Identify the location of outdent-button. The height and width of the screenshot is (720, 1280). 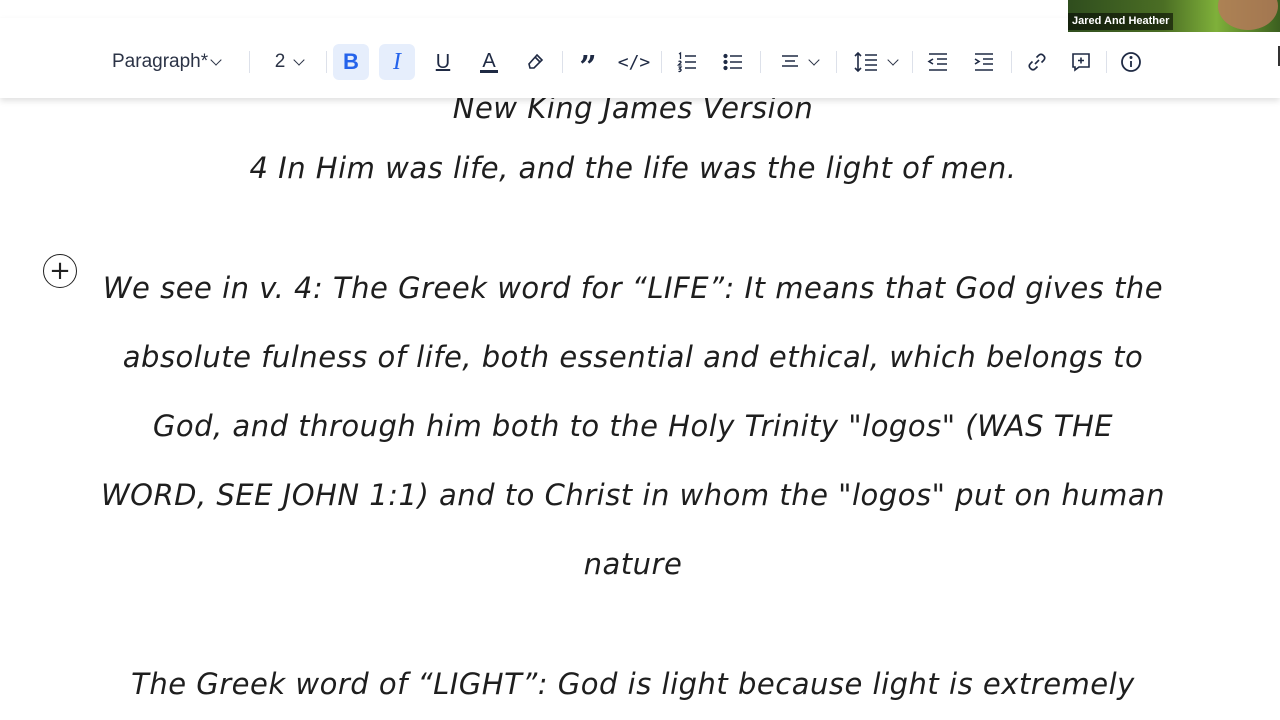
(938, 62).